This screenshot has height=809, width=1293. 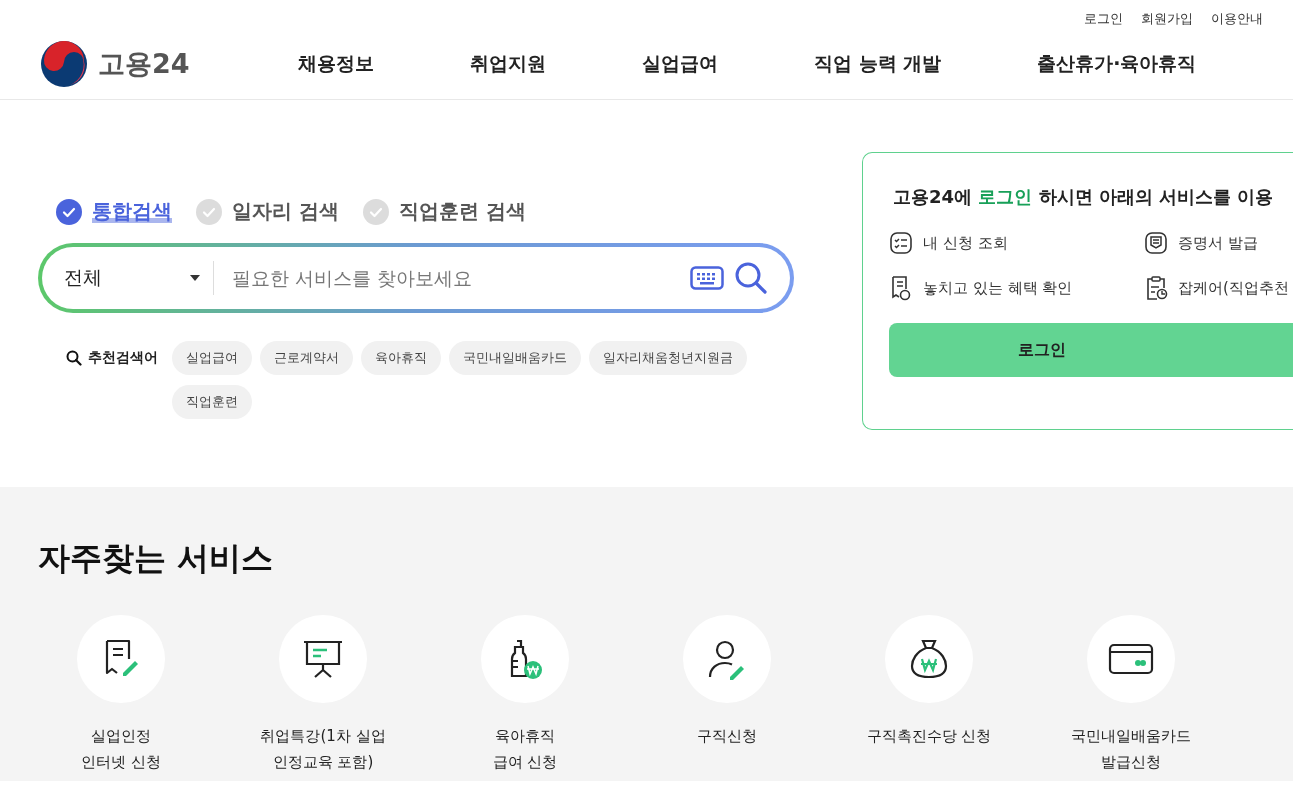 What do you see at coordinates (156, 558) in the screenshot?
I see `section-title: 자주찾는 서비스` at bounding box center [156, 558].